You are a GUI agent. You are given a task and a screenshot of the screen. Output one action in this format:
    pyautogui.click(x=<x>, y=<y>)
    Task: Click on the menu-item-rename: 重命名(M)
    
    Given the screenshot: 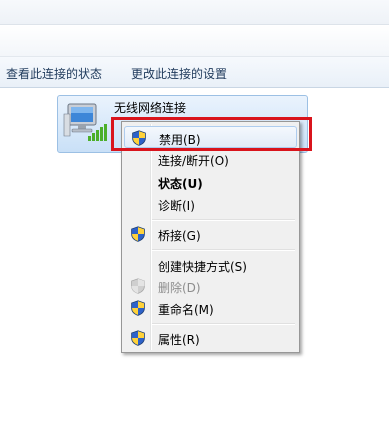 What is the action you would take?
    pyautogui.click(x=210, y=308)
    